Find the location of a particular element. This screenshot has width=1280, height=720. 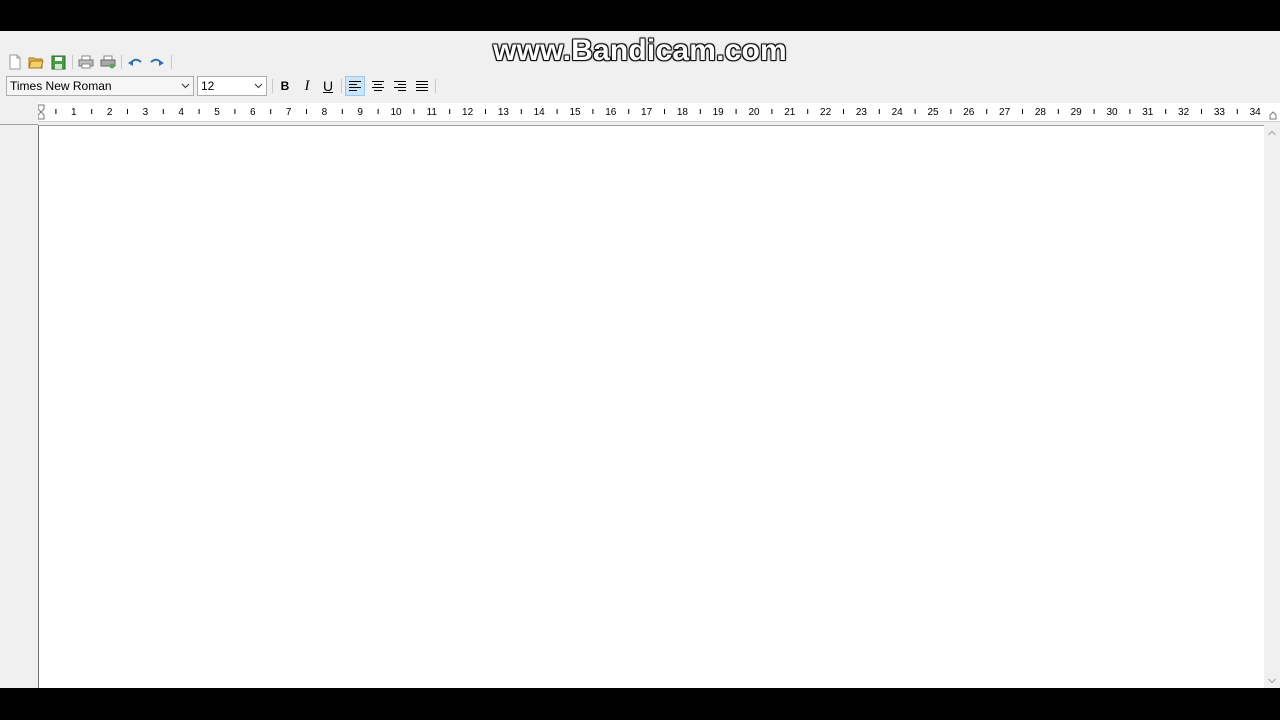

ruler-label: 2 is located at coordinates (110, 112).